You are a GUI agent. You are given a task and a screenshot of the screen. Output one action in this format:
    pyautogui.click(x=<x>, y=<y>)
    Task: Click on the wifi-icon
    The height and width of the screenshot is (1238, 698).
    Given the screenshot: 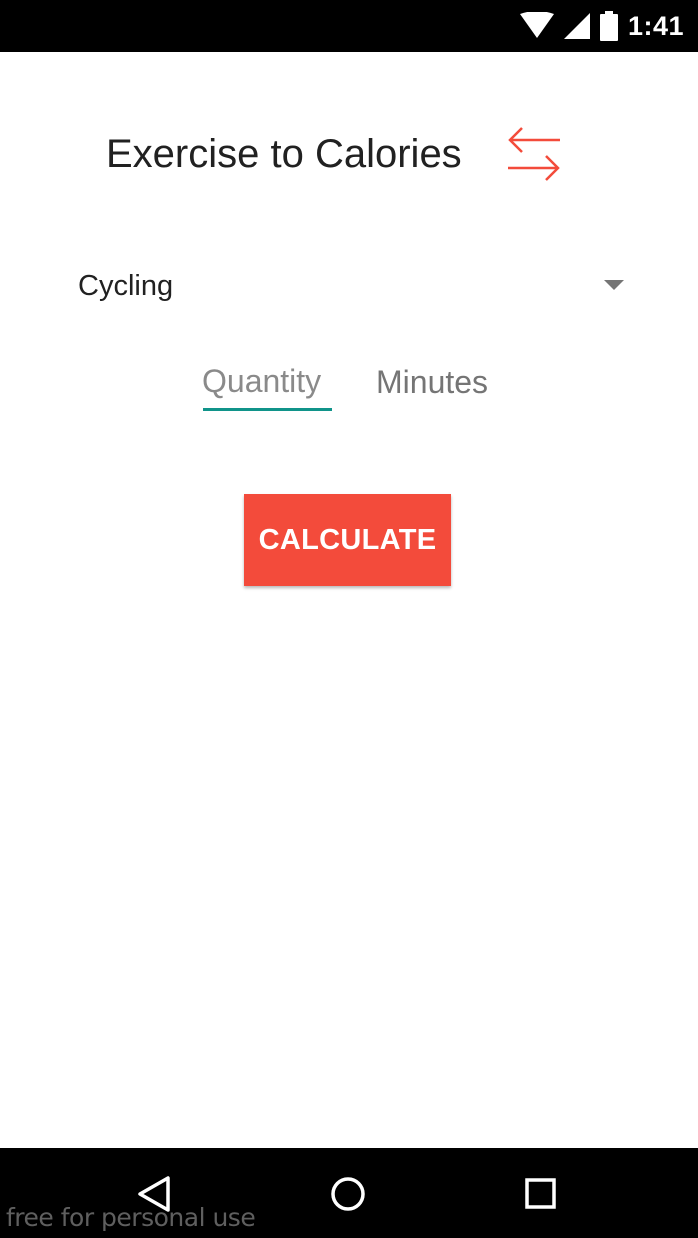 What is the action you would take?
    pyautogui.click(x=536, y=25)
    